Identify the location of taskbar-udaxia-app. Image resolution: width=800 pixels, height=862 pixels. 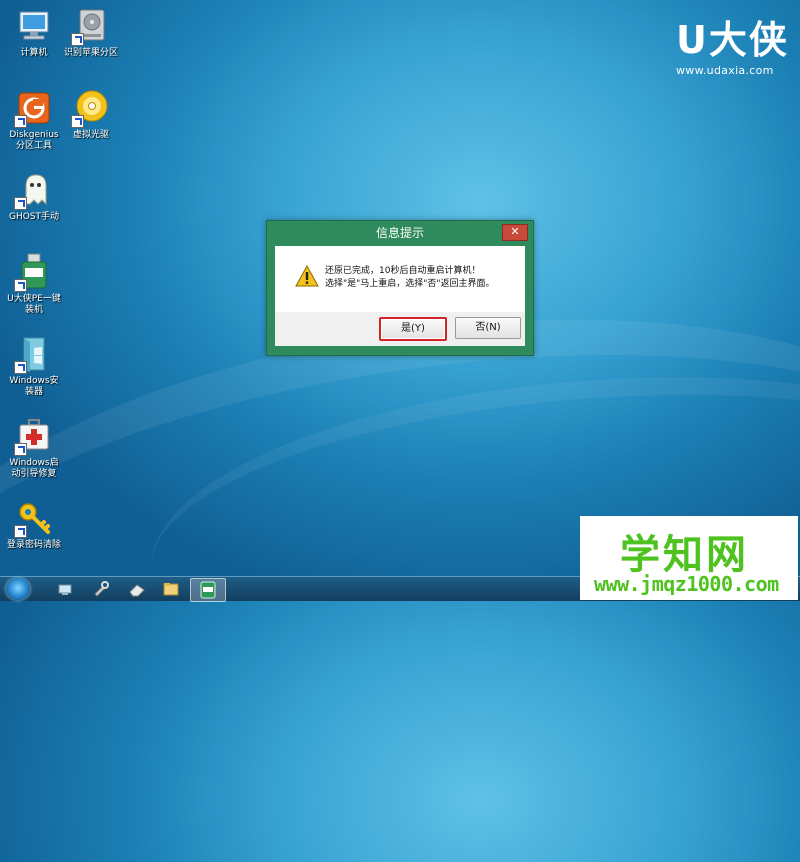
(208, 590).